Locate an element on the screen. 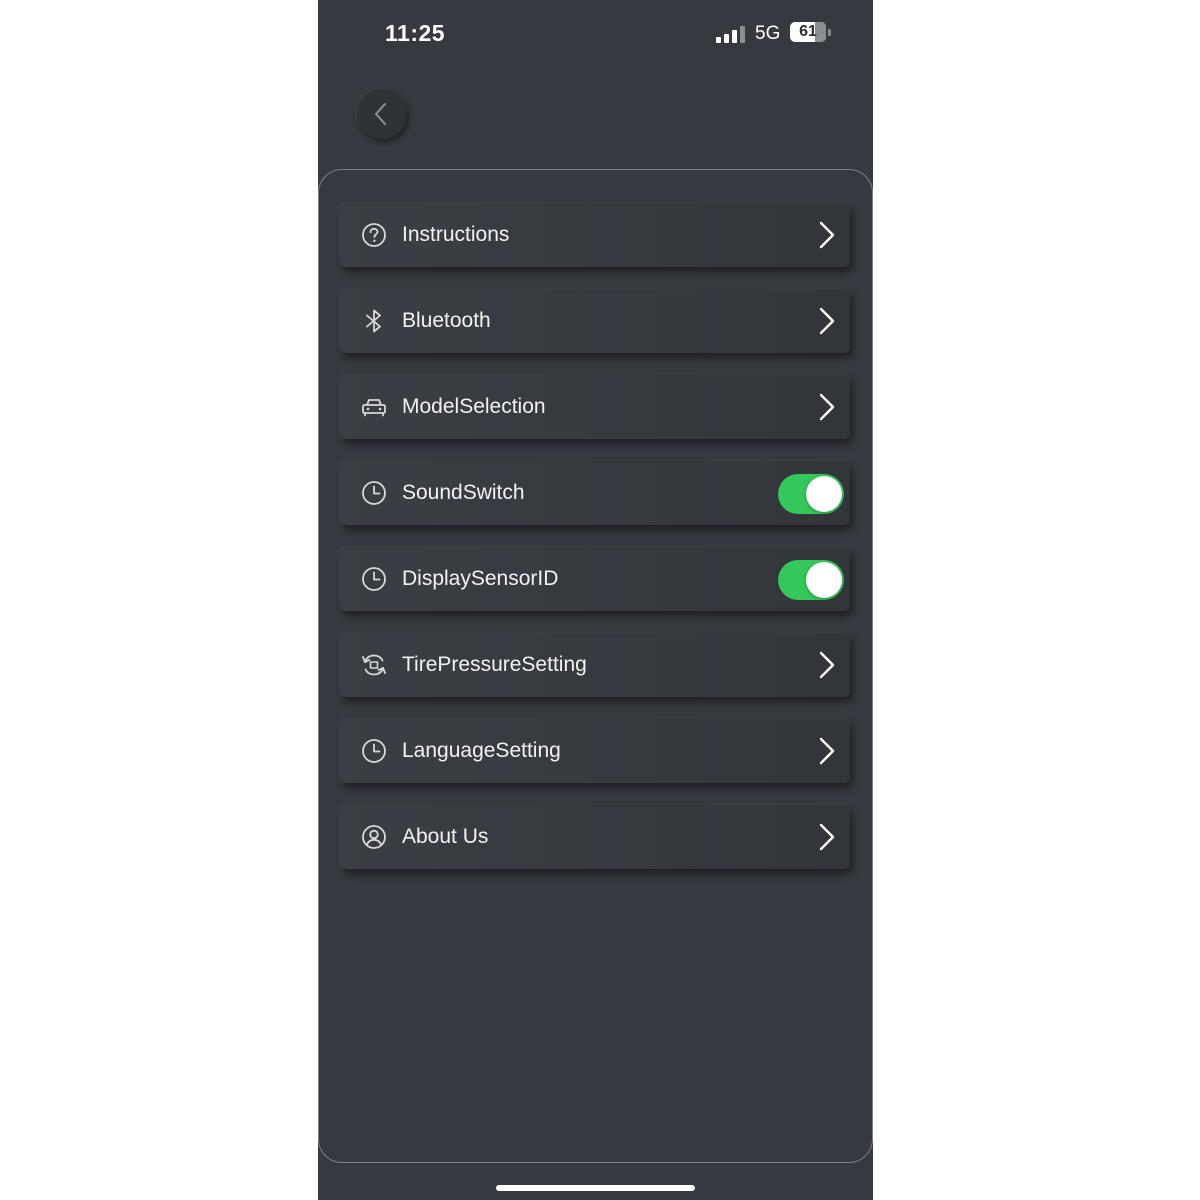 The width and height of the screenshot is (1200, 1200). display-sensor-id-toggle is located at coordinates (811, 580).